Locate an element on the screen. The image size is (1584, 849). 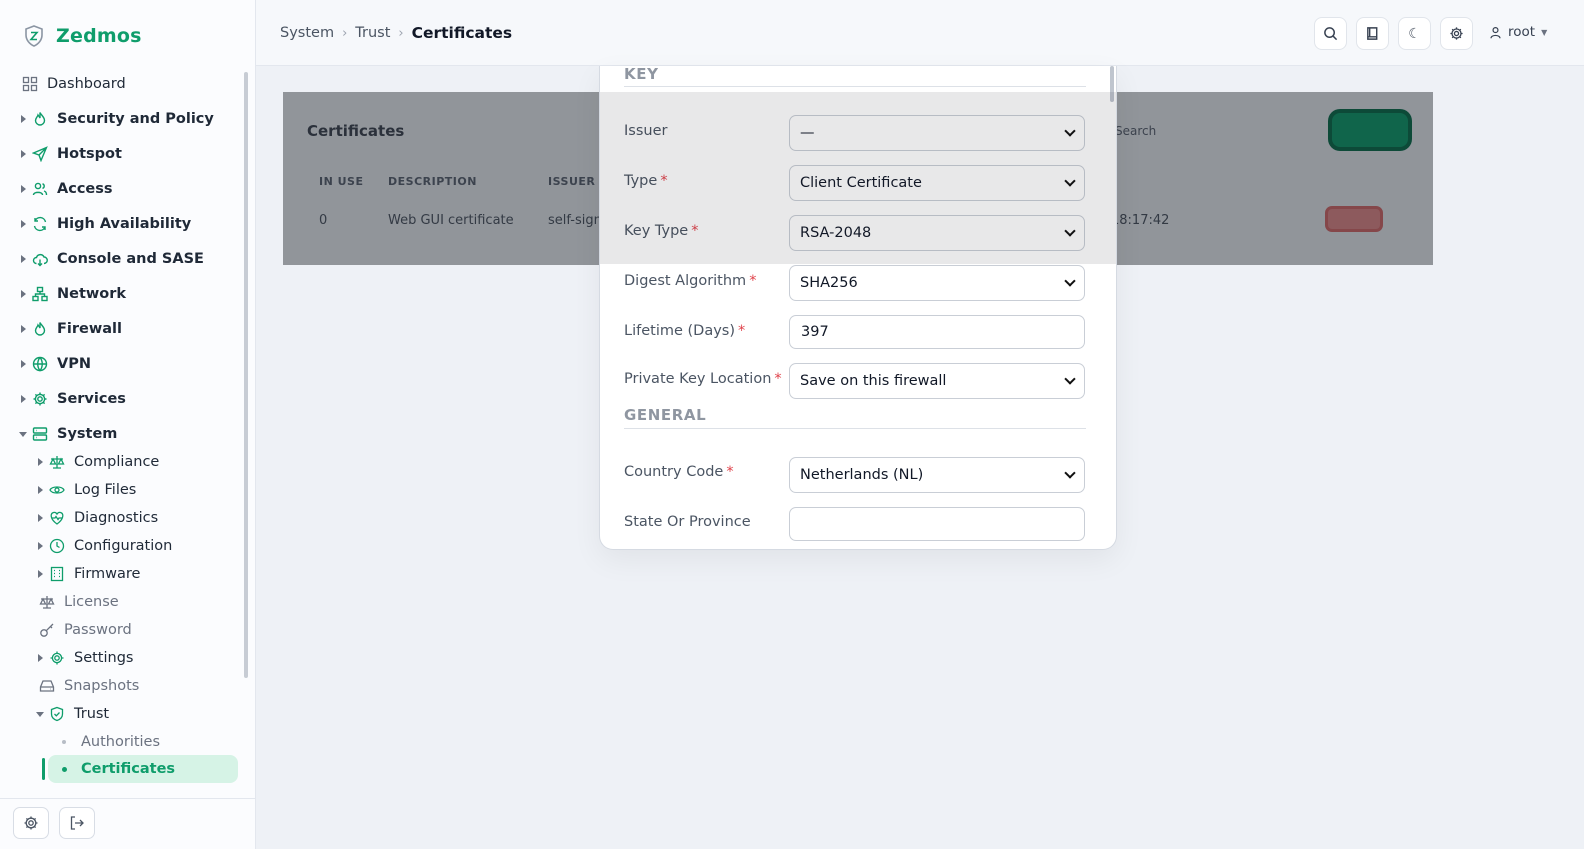
sidebar-item-password: Password is located at coordinates (123, 630).